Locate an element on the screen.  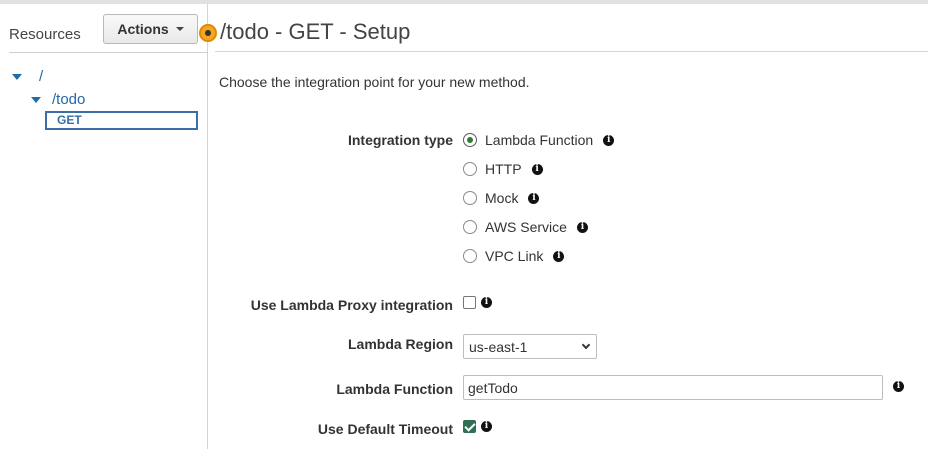
tree-item-todo: /todo is located at coordinates (58, 99).